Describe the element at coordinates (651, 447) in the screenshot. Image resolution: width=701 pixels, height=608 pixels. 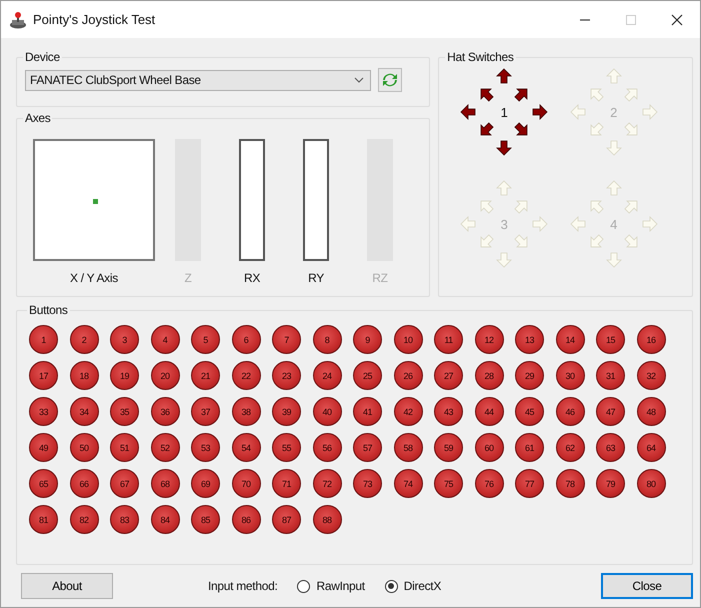
I see `button-indicator: 64` at that location.